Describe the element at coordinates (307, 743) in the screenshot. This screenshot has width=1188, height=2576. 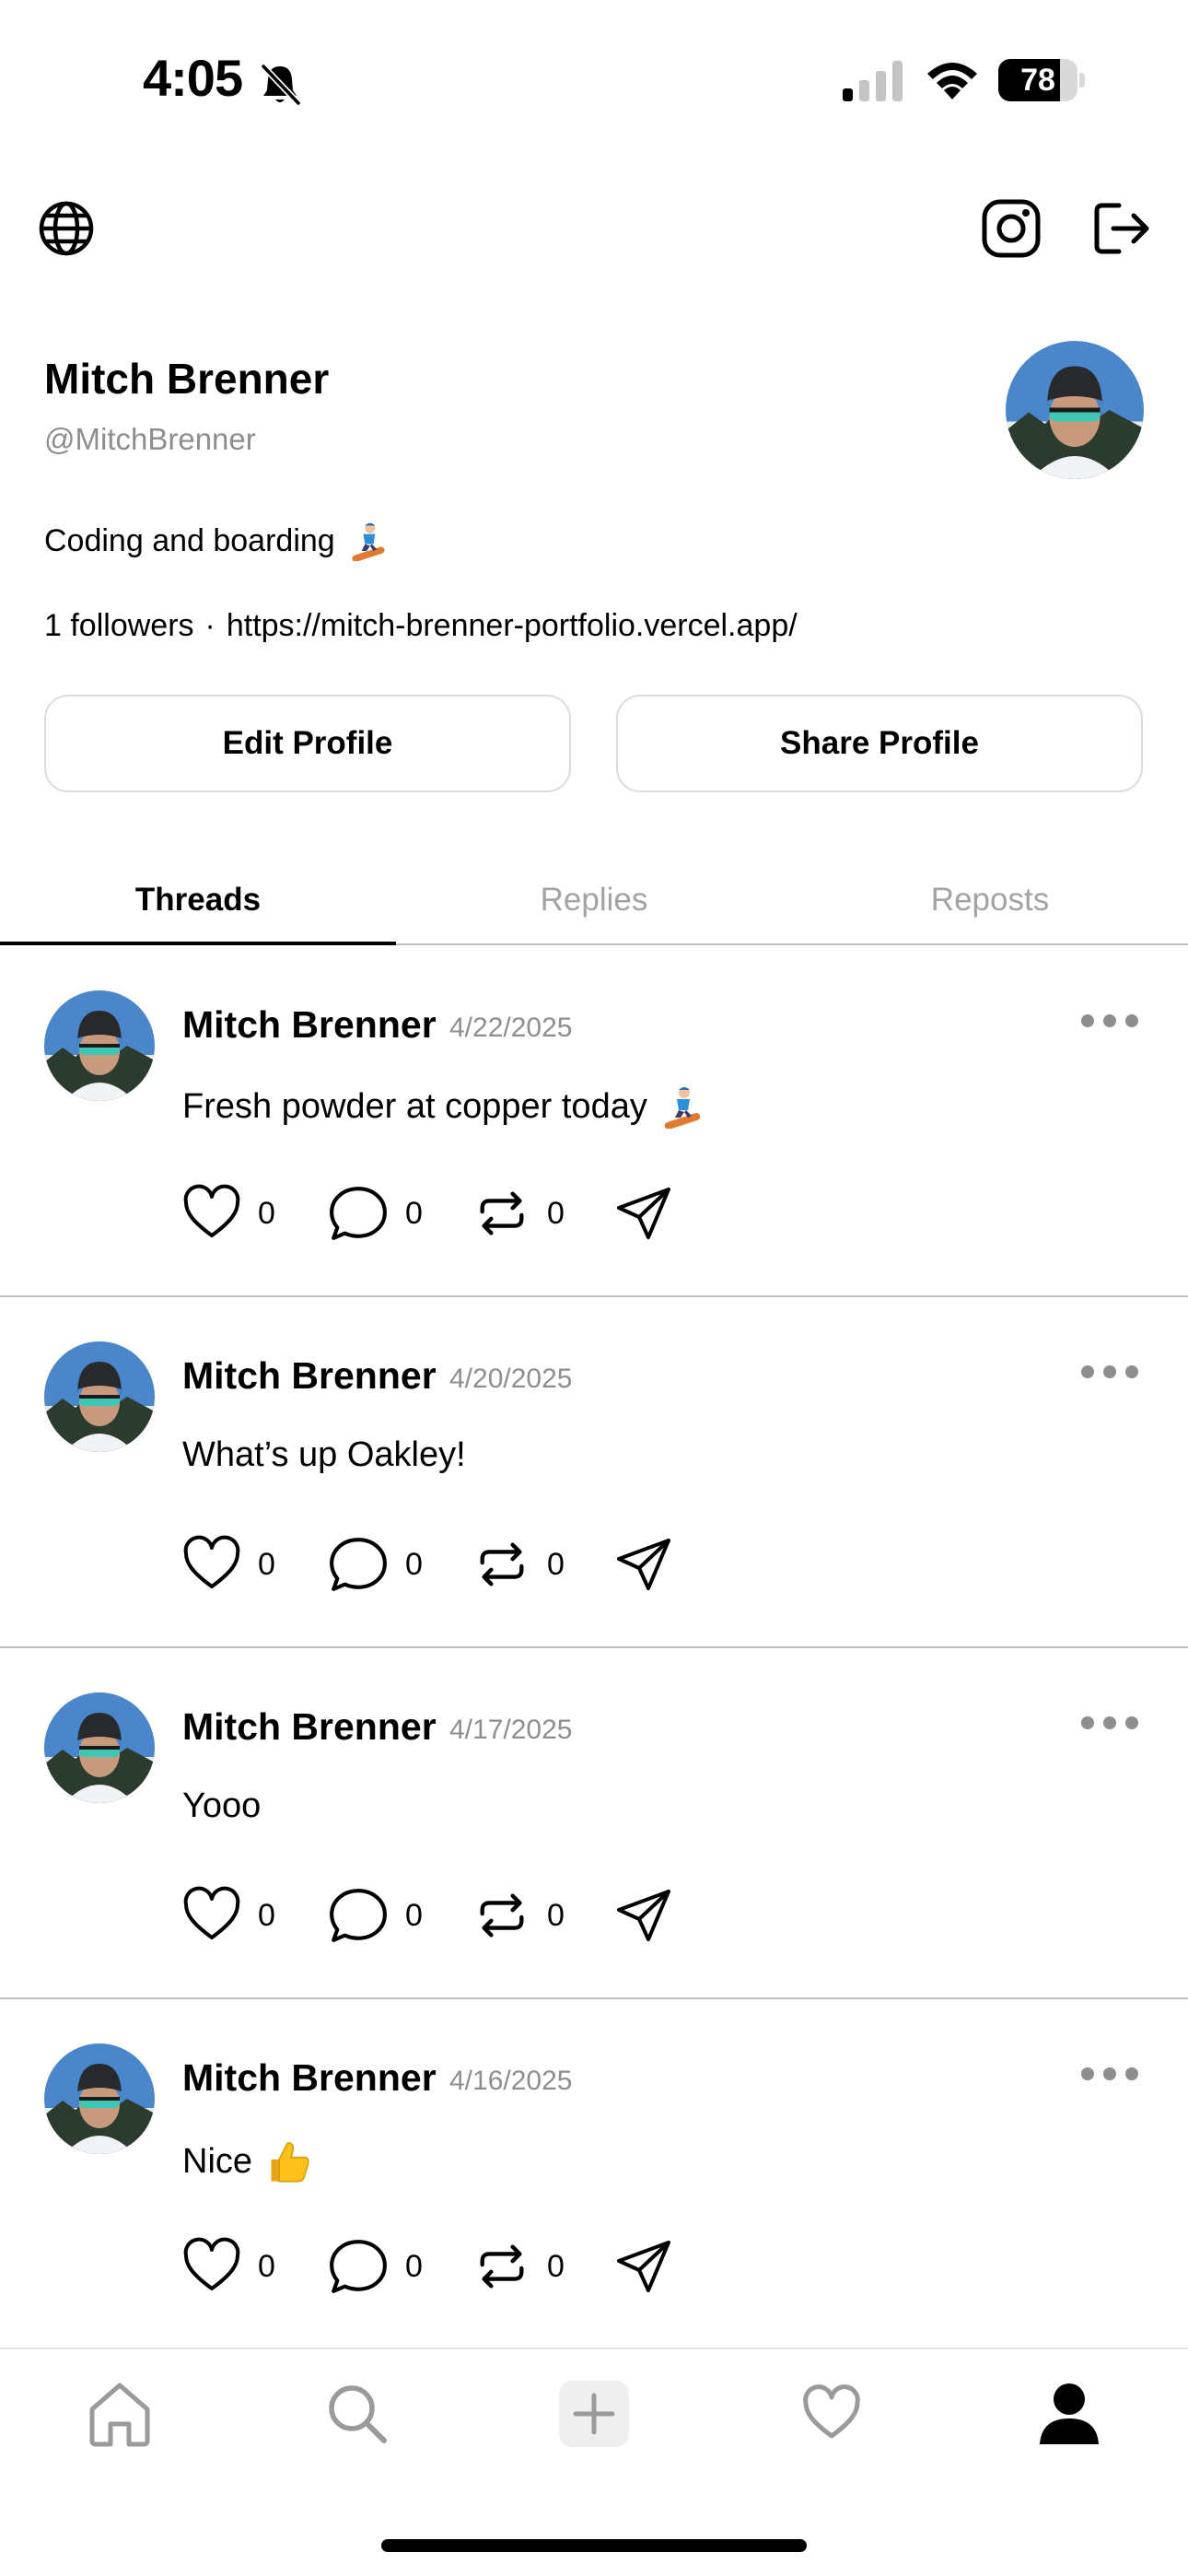
I see `edit-profile-button: Edit Profile` at that location.